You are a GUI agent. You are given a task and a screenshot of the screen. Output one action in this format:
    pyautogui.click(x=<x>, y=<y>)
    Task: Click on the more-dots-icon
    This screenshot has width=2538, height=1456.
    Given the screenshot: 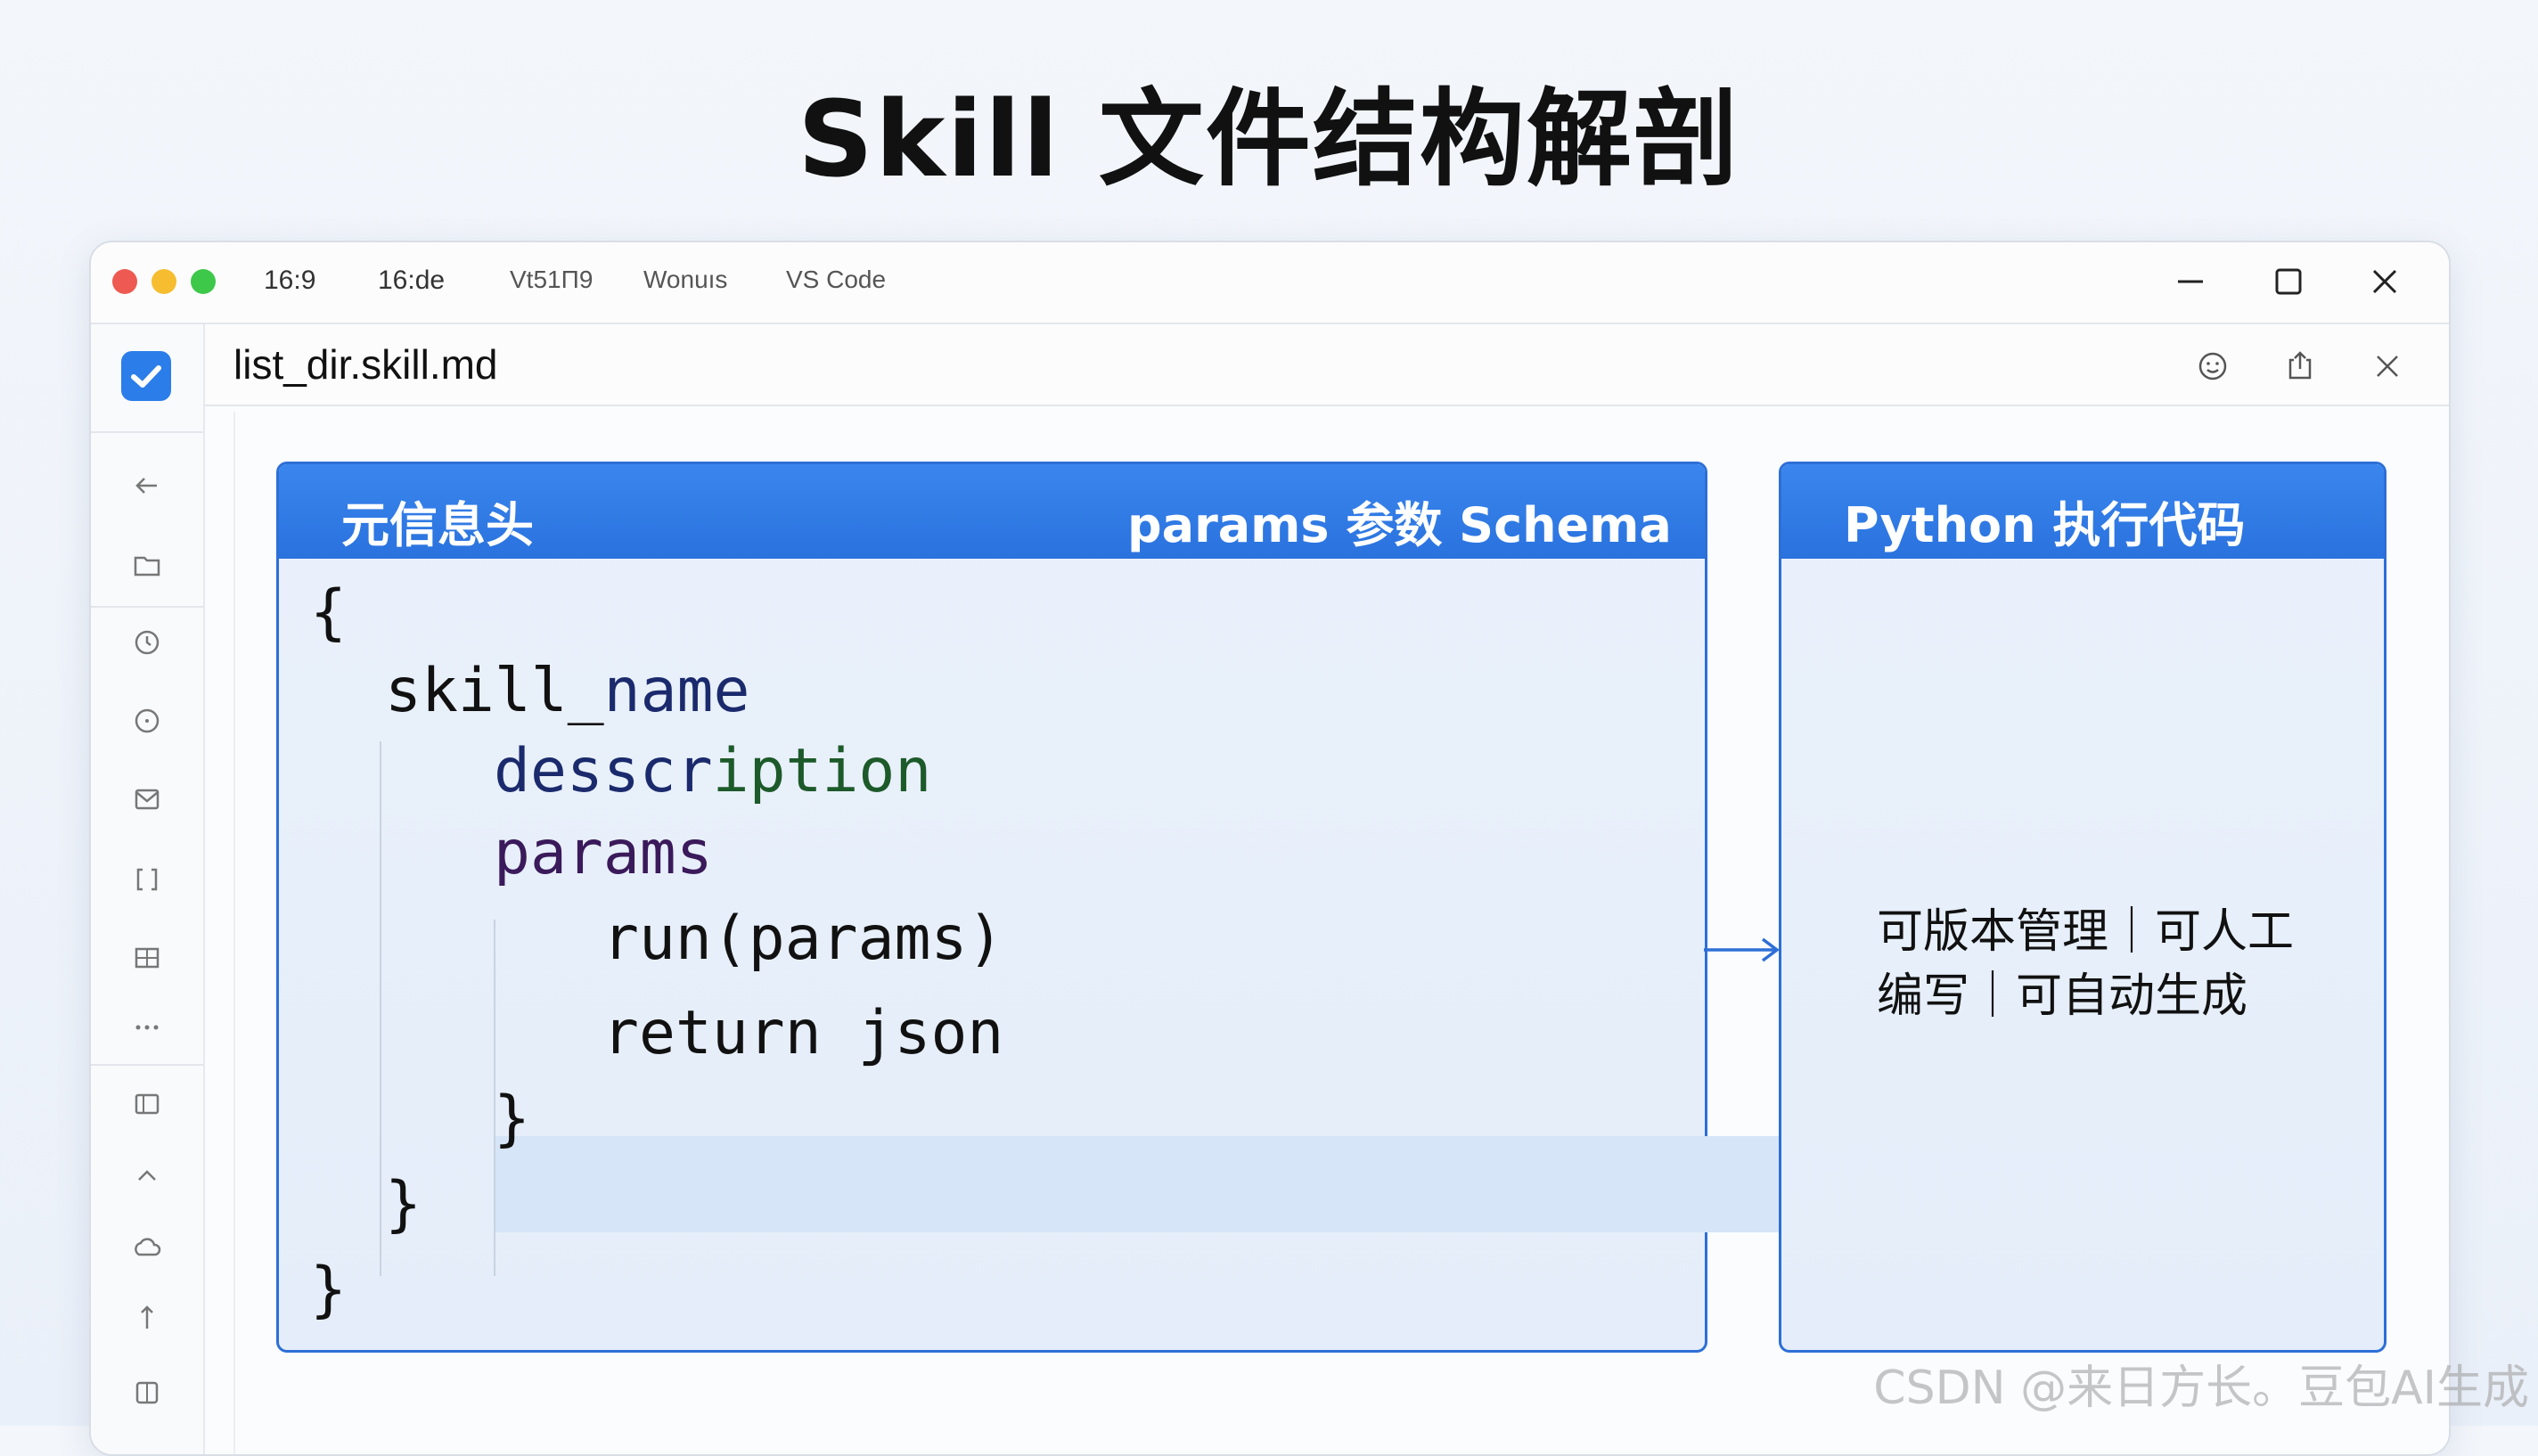 What is the action you would take?
    pyautogui.click(x=147, y=1027)
    